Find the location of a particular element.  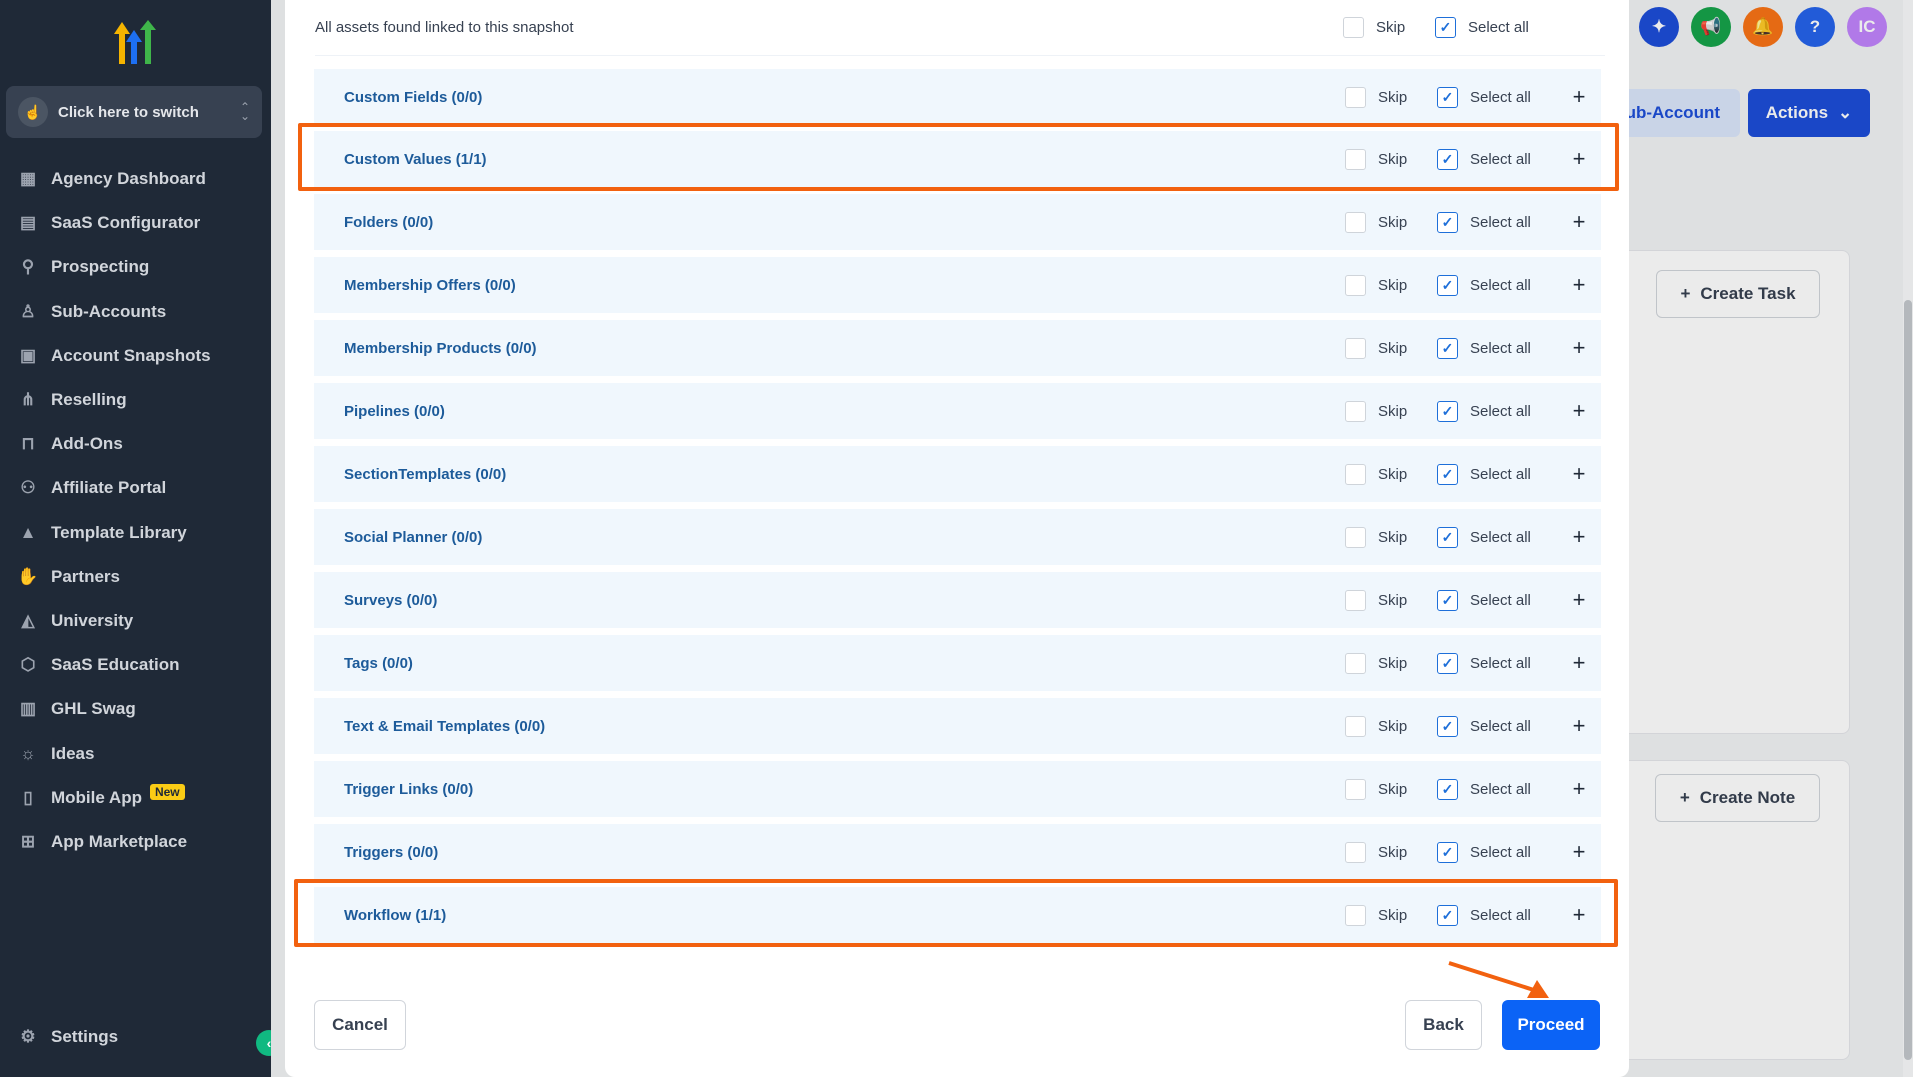

asset-row-label: Pipelines (0/0) is located at coordinates (844, 411).